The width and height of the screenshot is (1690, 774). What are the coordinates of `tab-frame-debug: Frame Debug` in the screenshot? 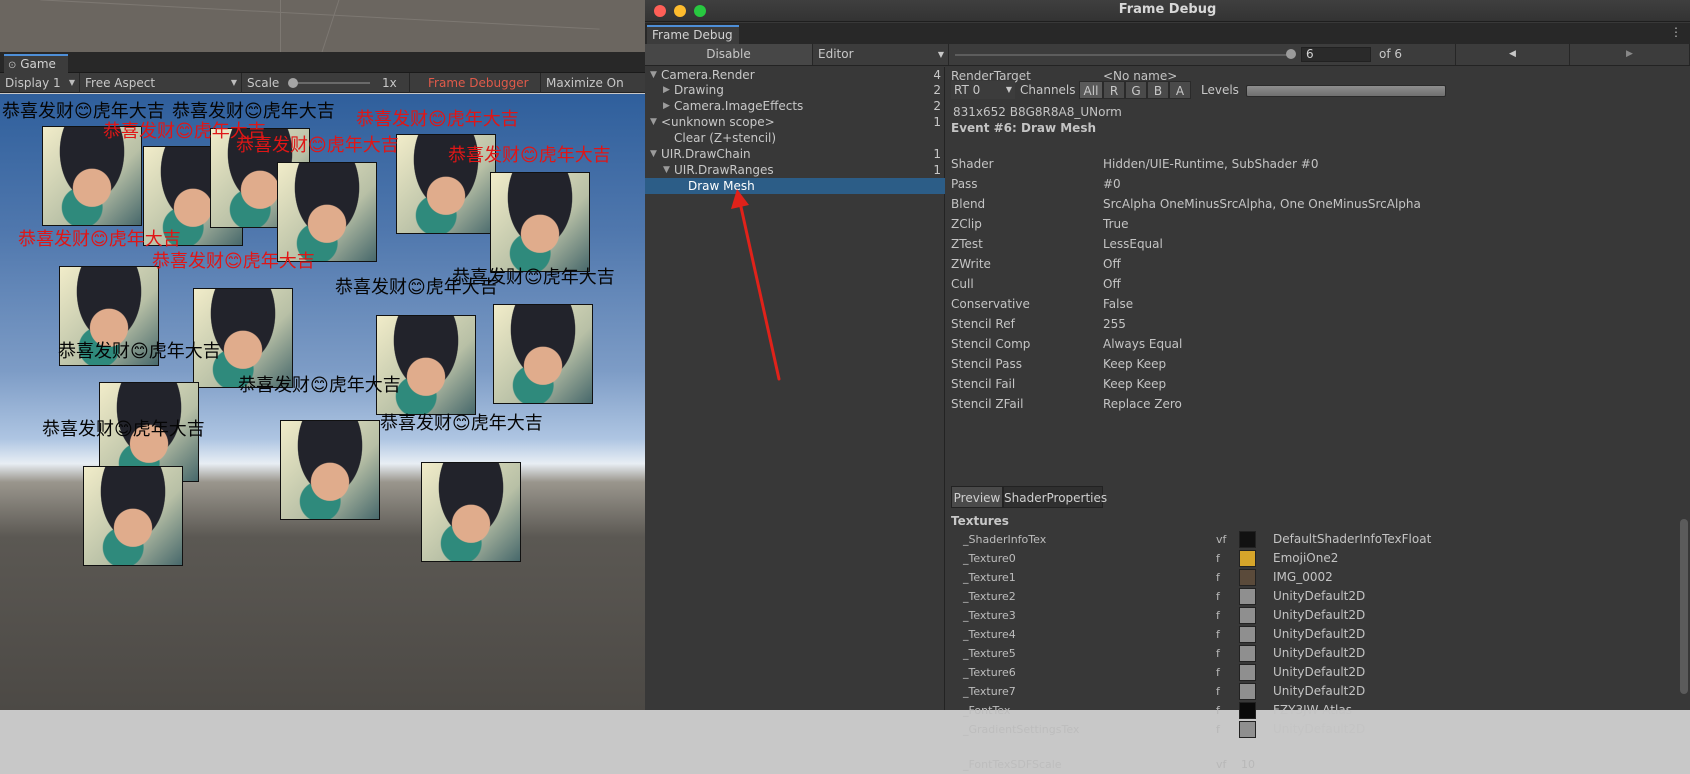 It's located at (693, 34).